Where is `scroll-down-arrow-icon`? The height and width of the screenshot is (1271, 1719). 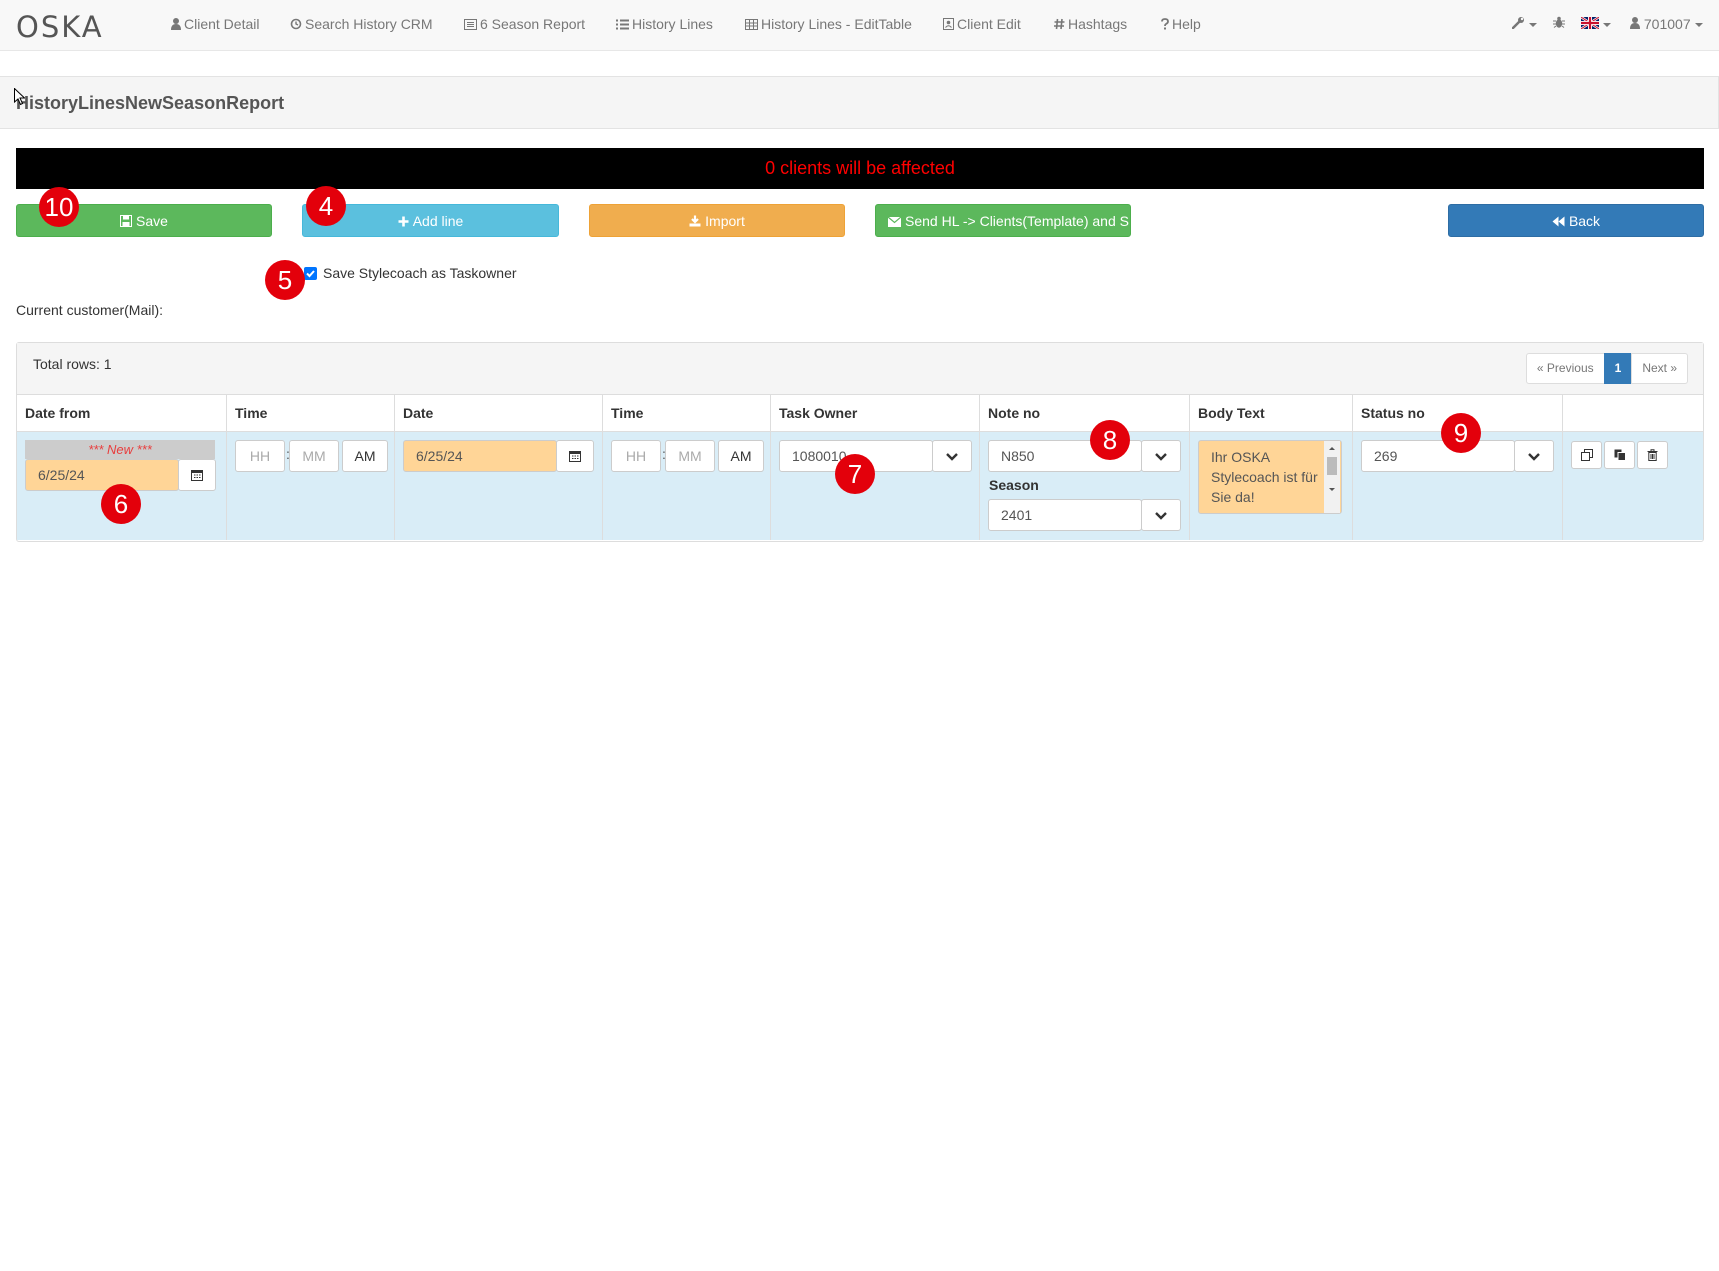 scroll-down-arrow-icon is located at coordinates (1332, 489).